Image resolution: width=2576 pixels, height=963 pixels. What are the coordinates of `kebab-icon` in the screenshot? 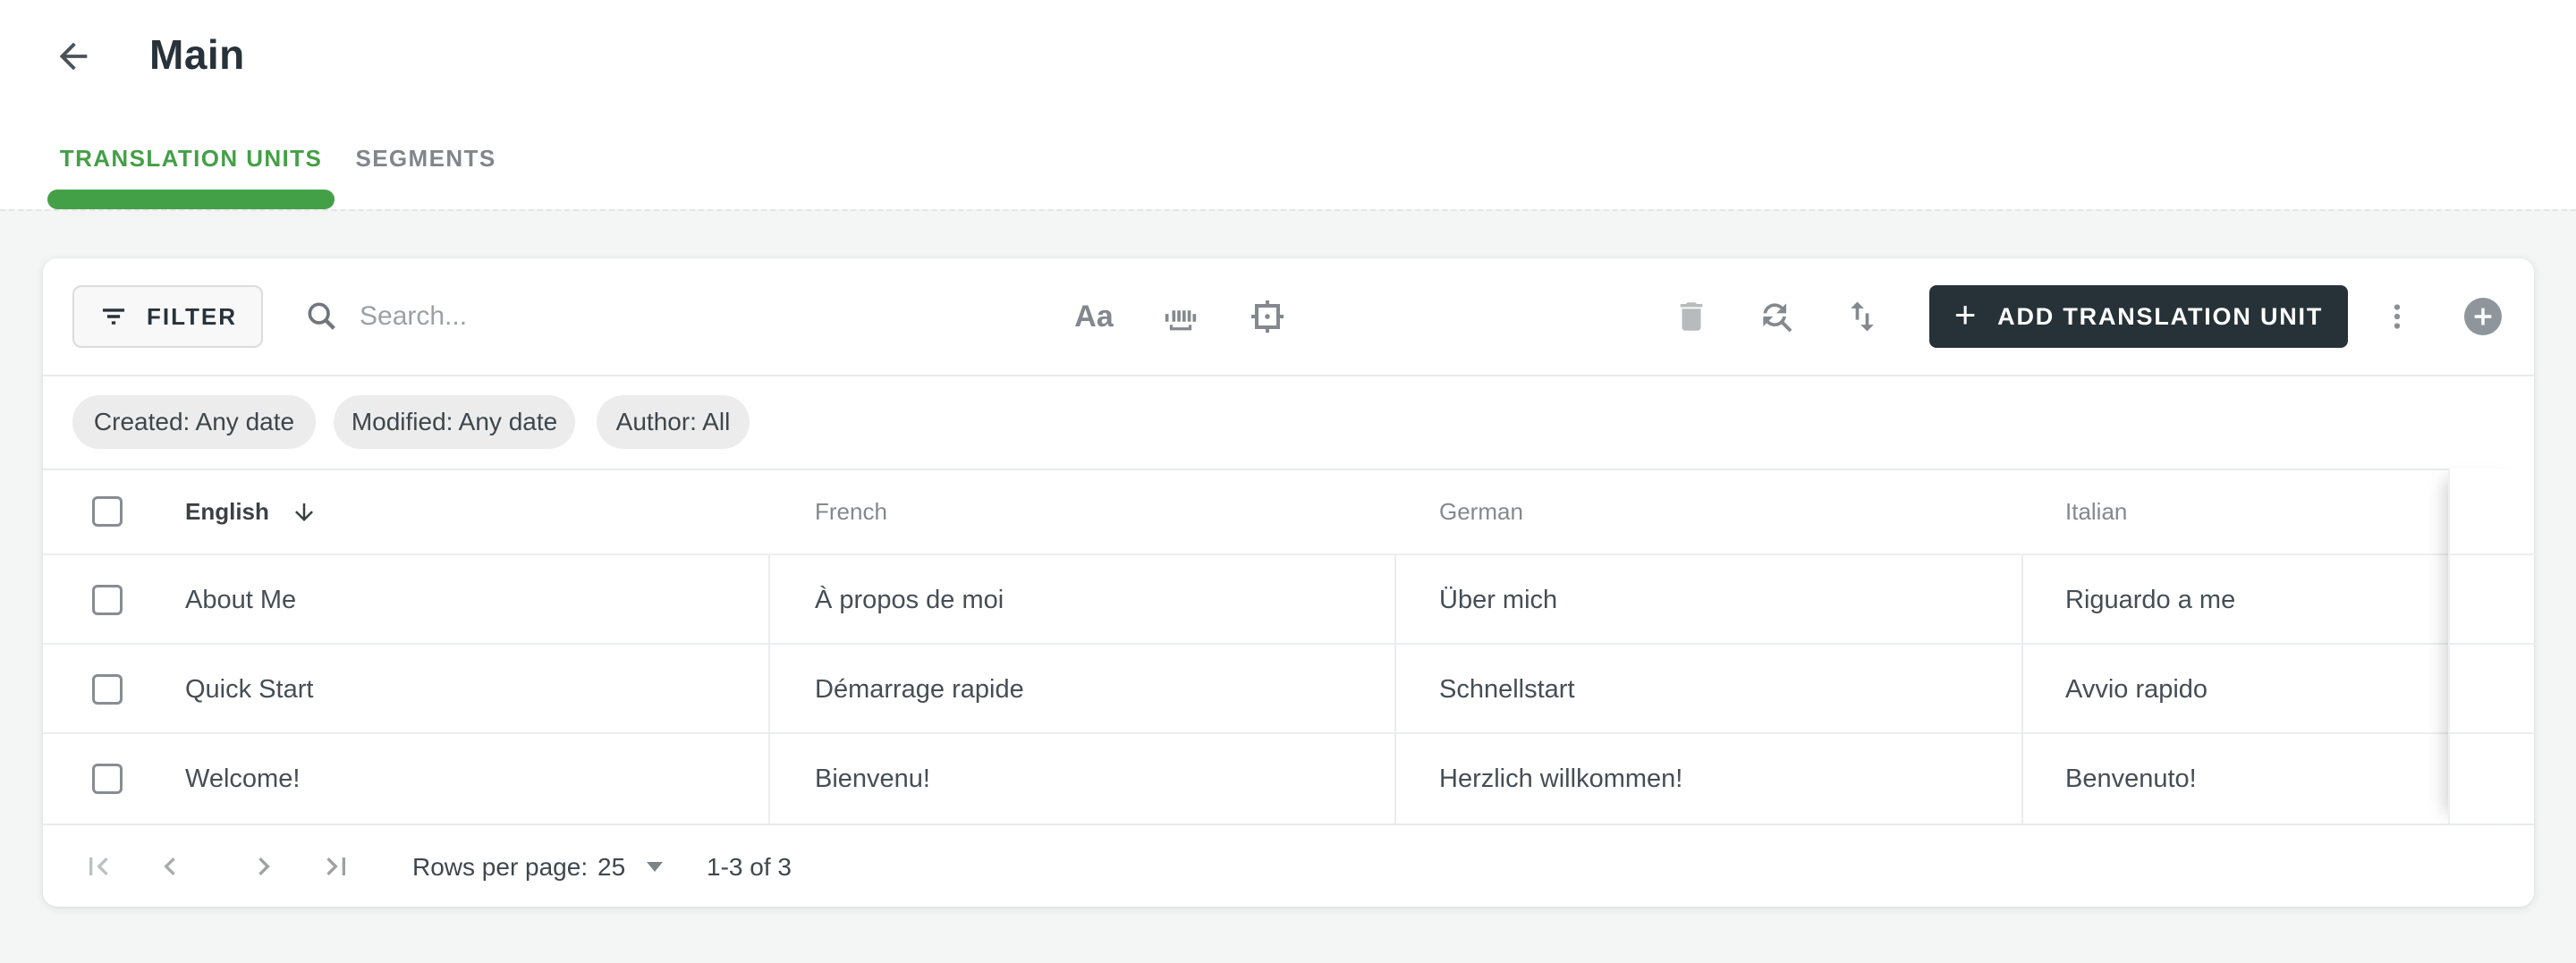 It's located at (2397, 317).